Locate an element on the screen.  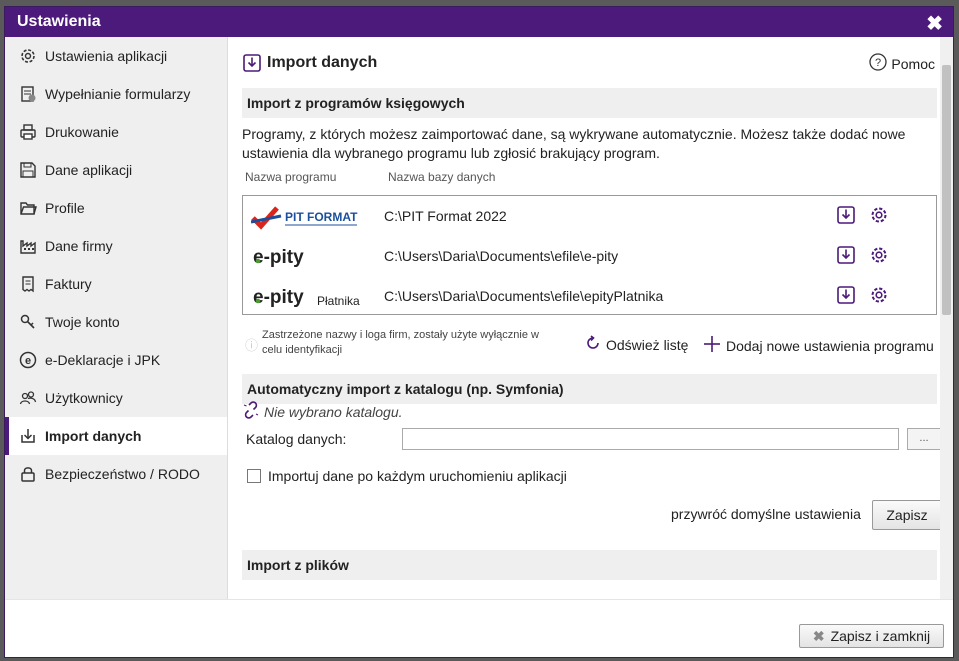
sidebar-item-security: Bezpieczeństwo / RODO is located at coordinates (116, 474).